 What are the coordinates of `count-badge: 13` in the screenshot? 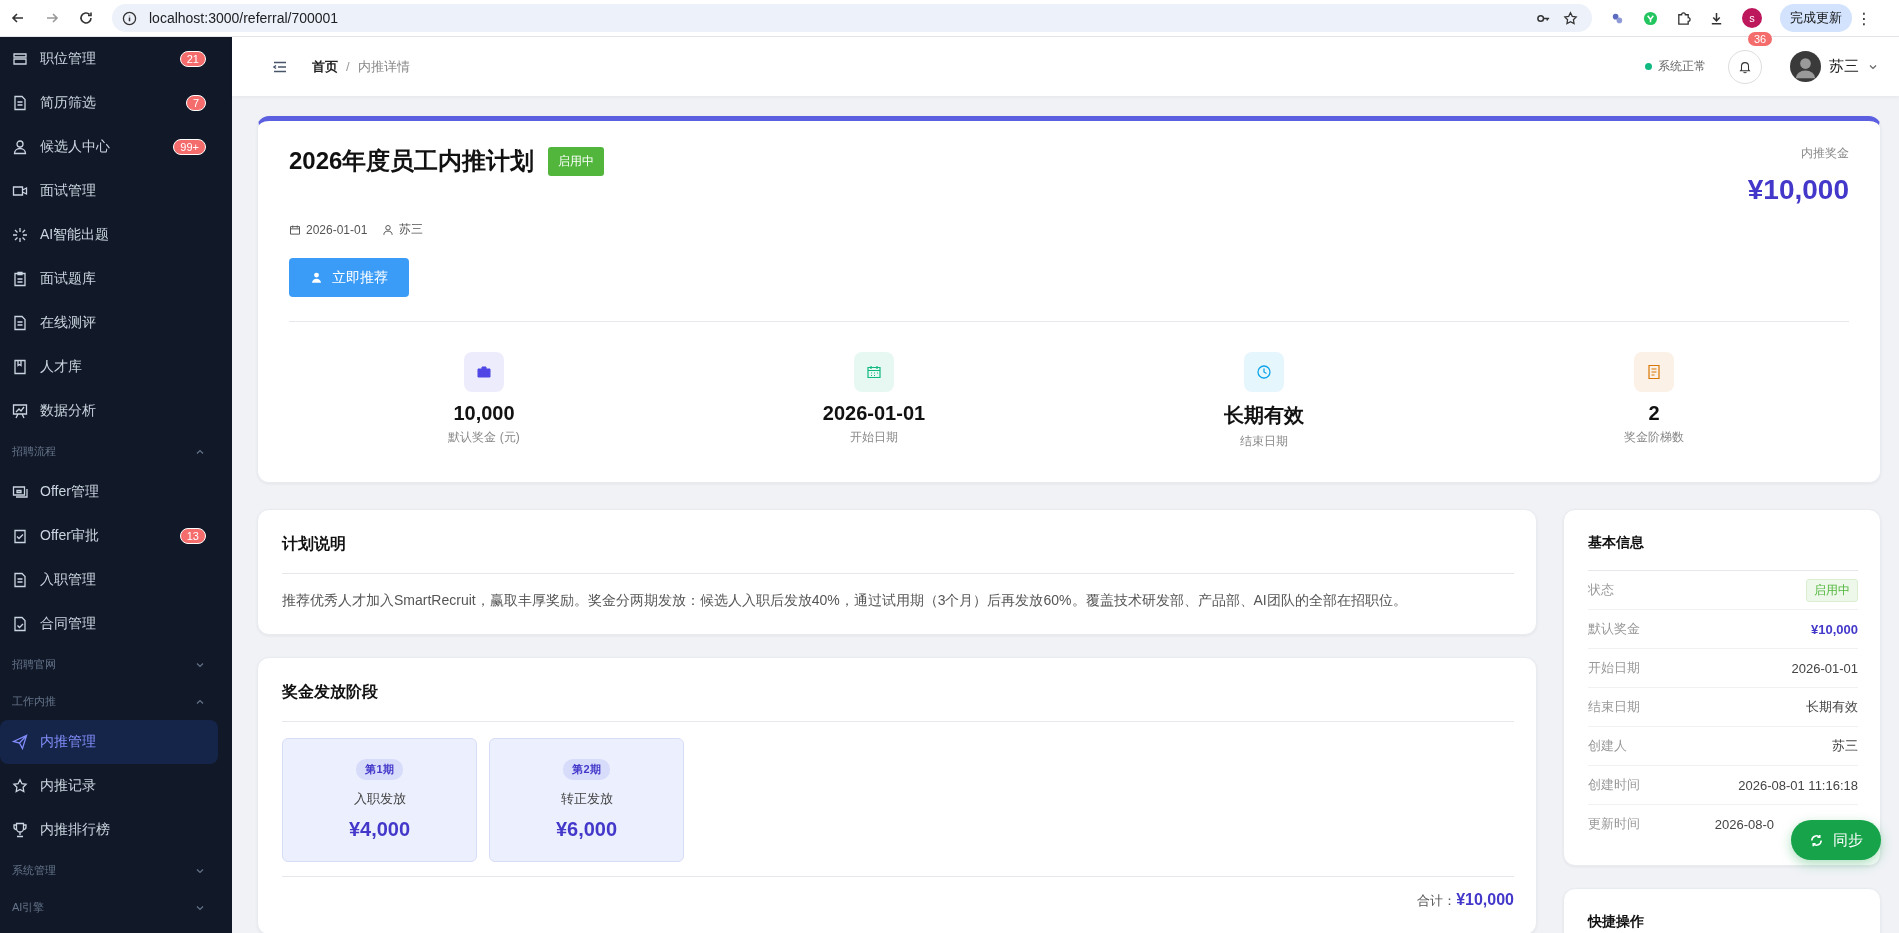 It's located at (192, 536).